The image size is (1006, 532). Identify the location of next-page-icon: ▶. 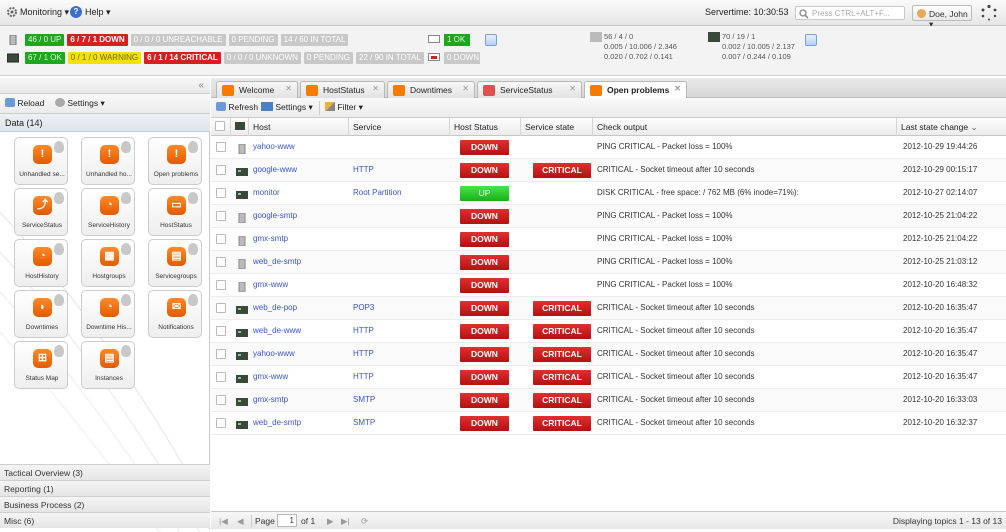
(330, 521).